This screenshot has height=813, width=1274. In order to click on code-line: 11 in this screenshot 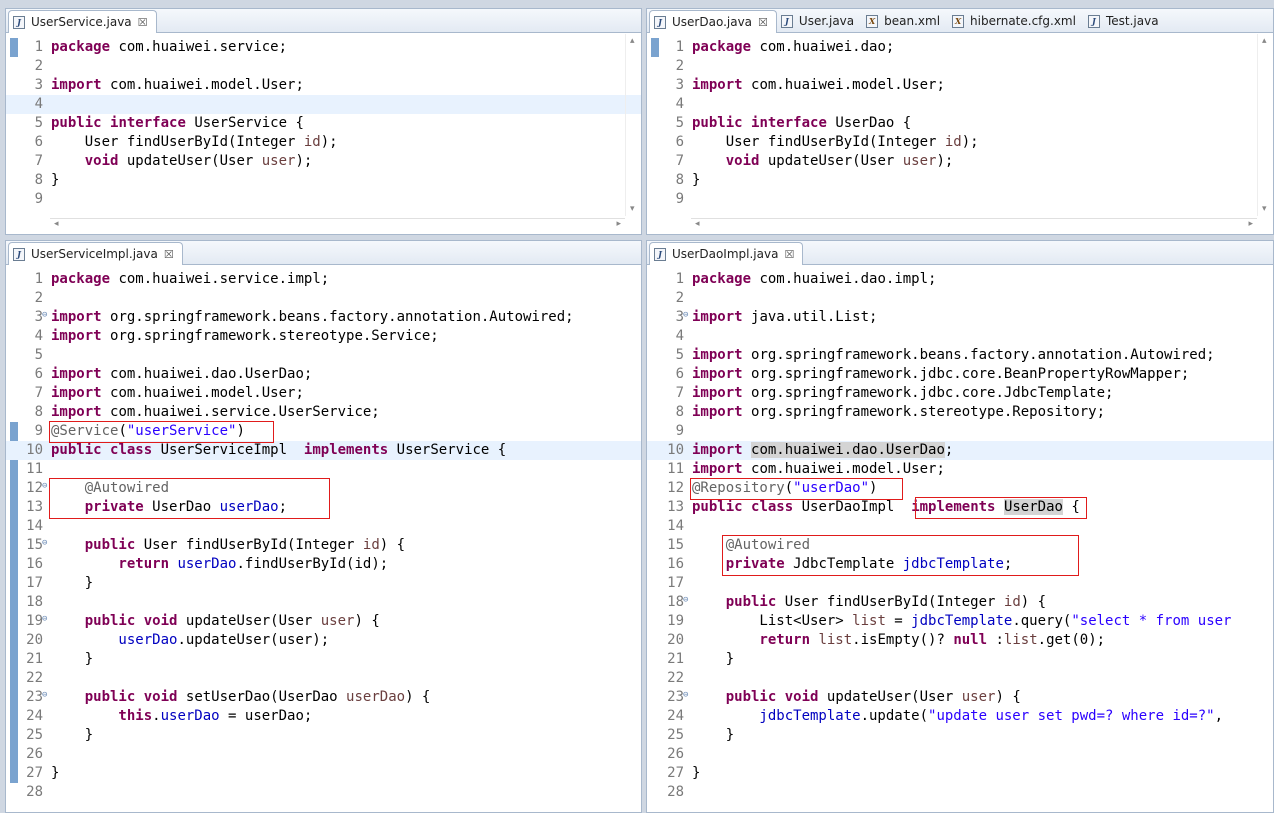, I will do `click(323, 469)`.